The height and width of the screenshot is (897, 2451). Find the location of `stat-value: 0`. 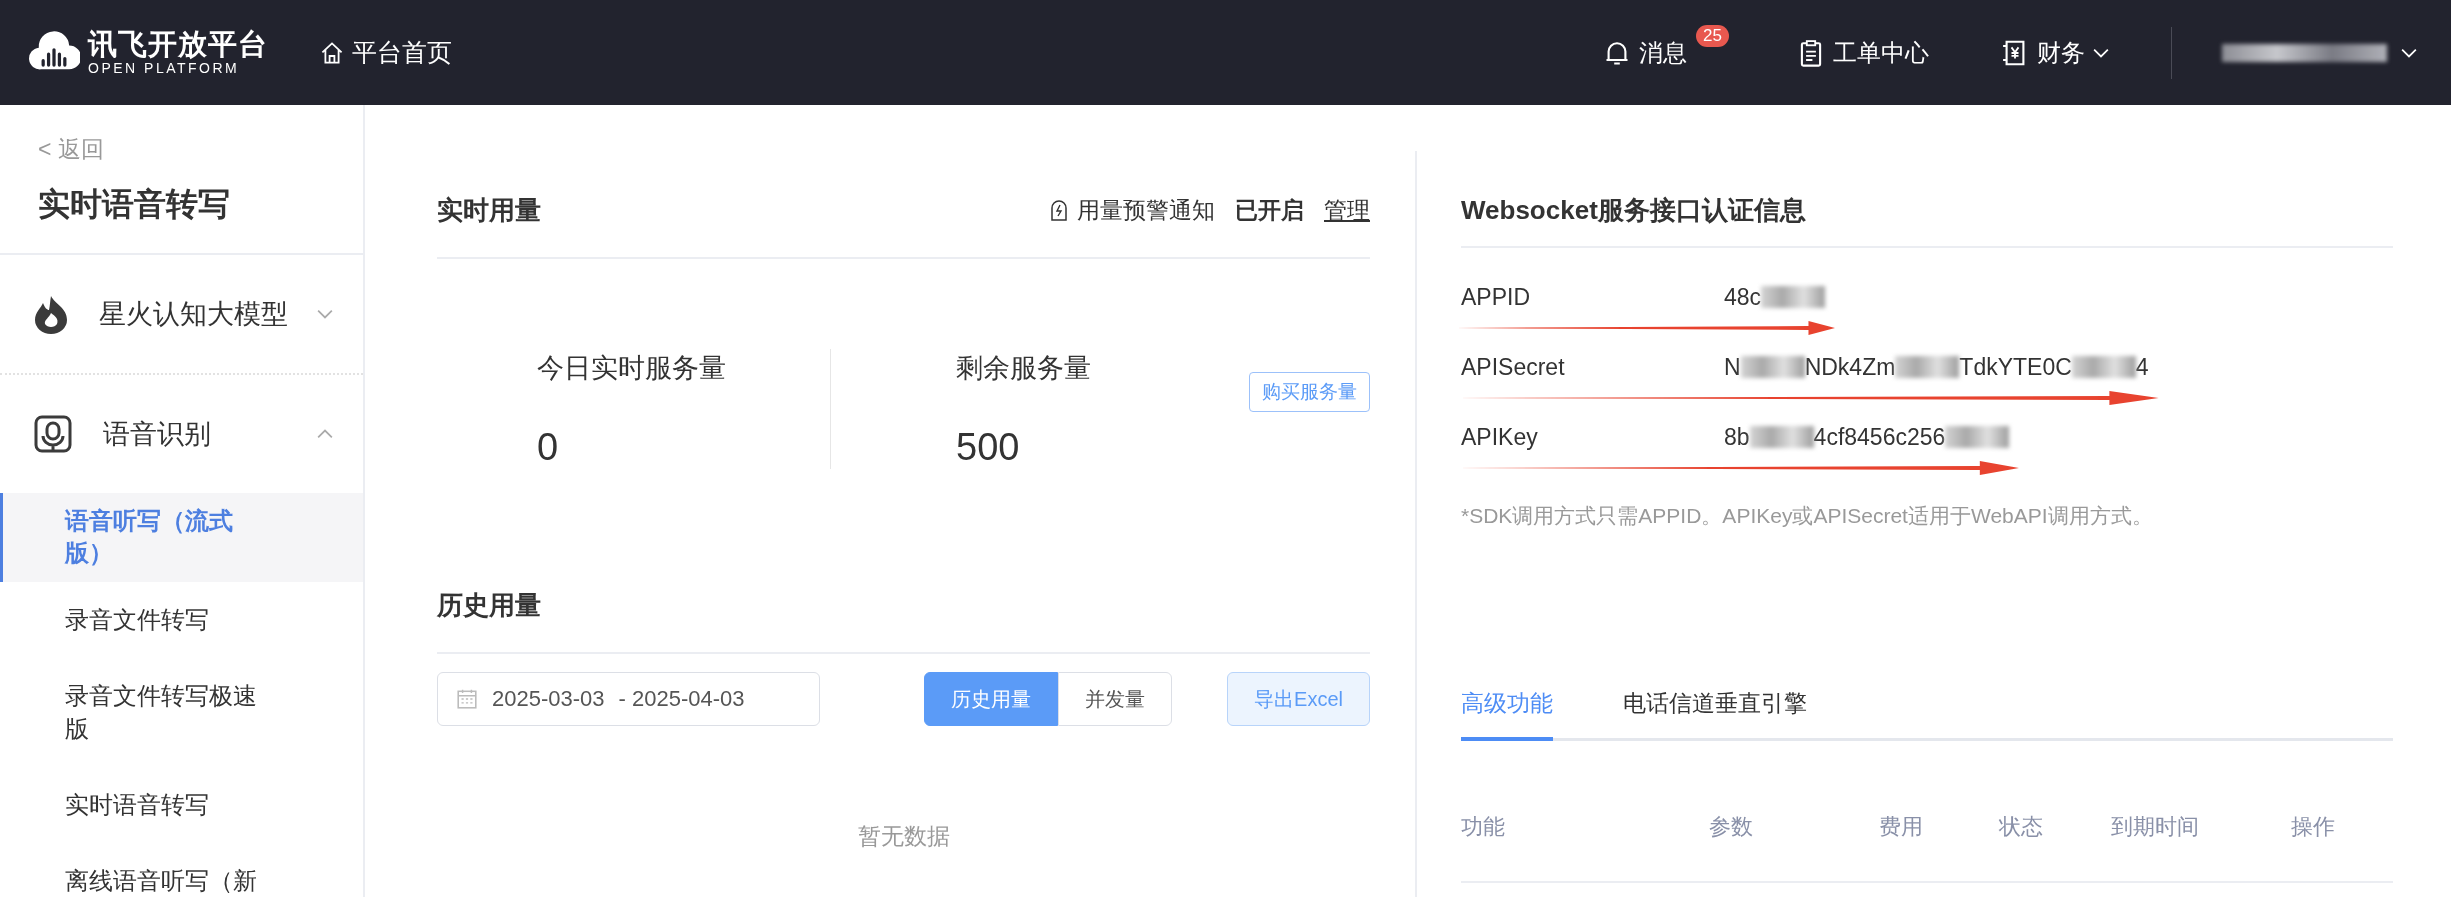

stat-value: 0 is located at coordinates (548, 447).